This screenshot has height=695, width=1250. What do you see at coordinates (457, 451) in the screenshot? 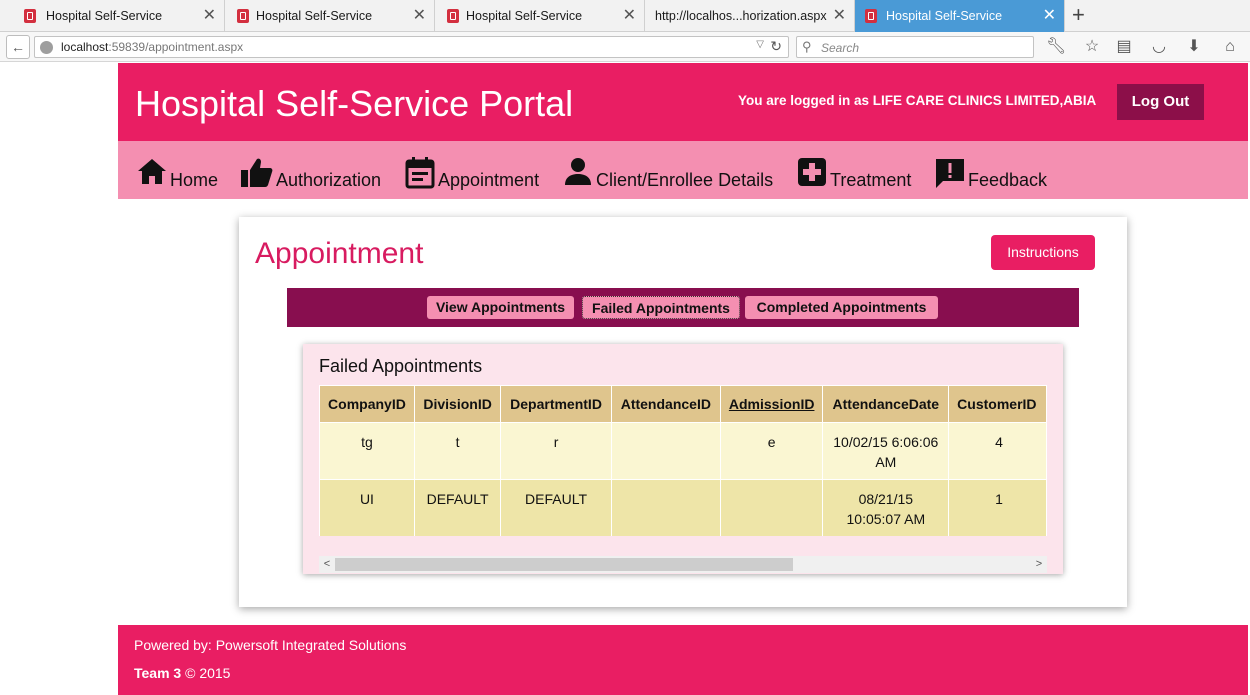
I see `table-cell: t` at bounding box center [457, 451].